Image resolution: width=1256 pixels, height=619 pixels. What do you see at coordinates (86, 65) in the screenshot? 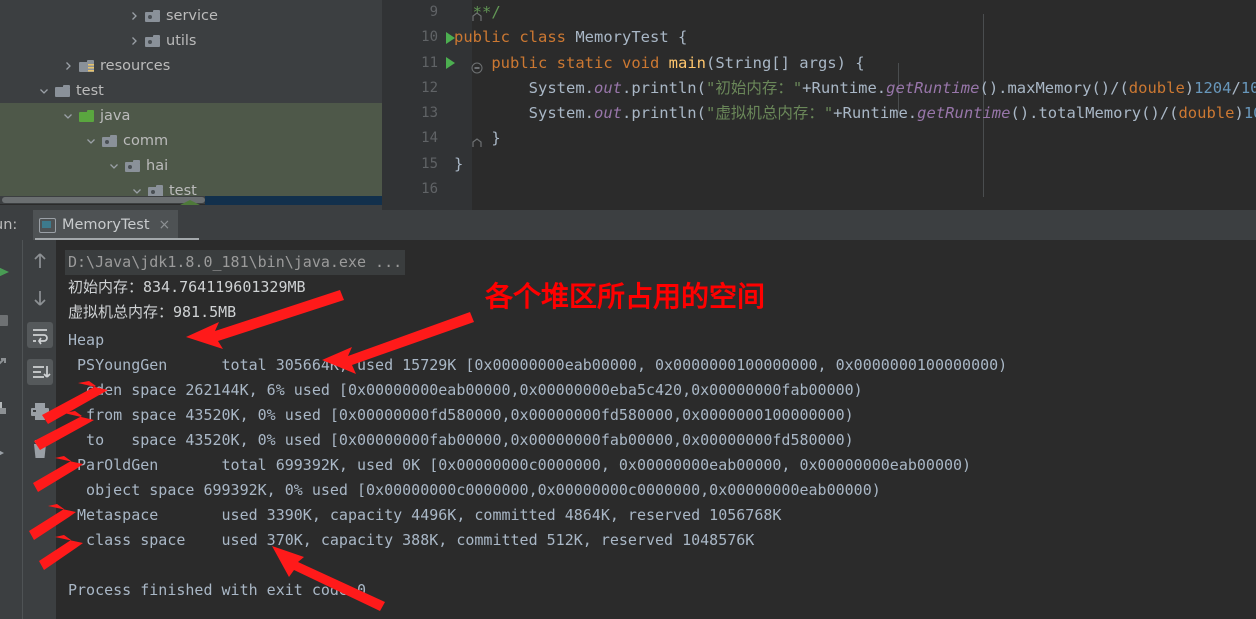
I see `resources-folder-icon` at bounding box center [86, 65].